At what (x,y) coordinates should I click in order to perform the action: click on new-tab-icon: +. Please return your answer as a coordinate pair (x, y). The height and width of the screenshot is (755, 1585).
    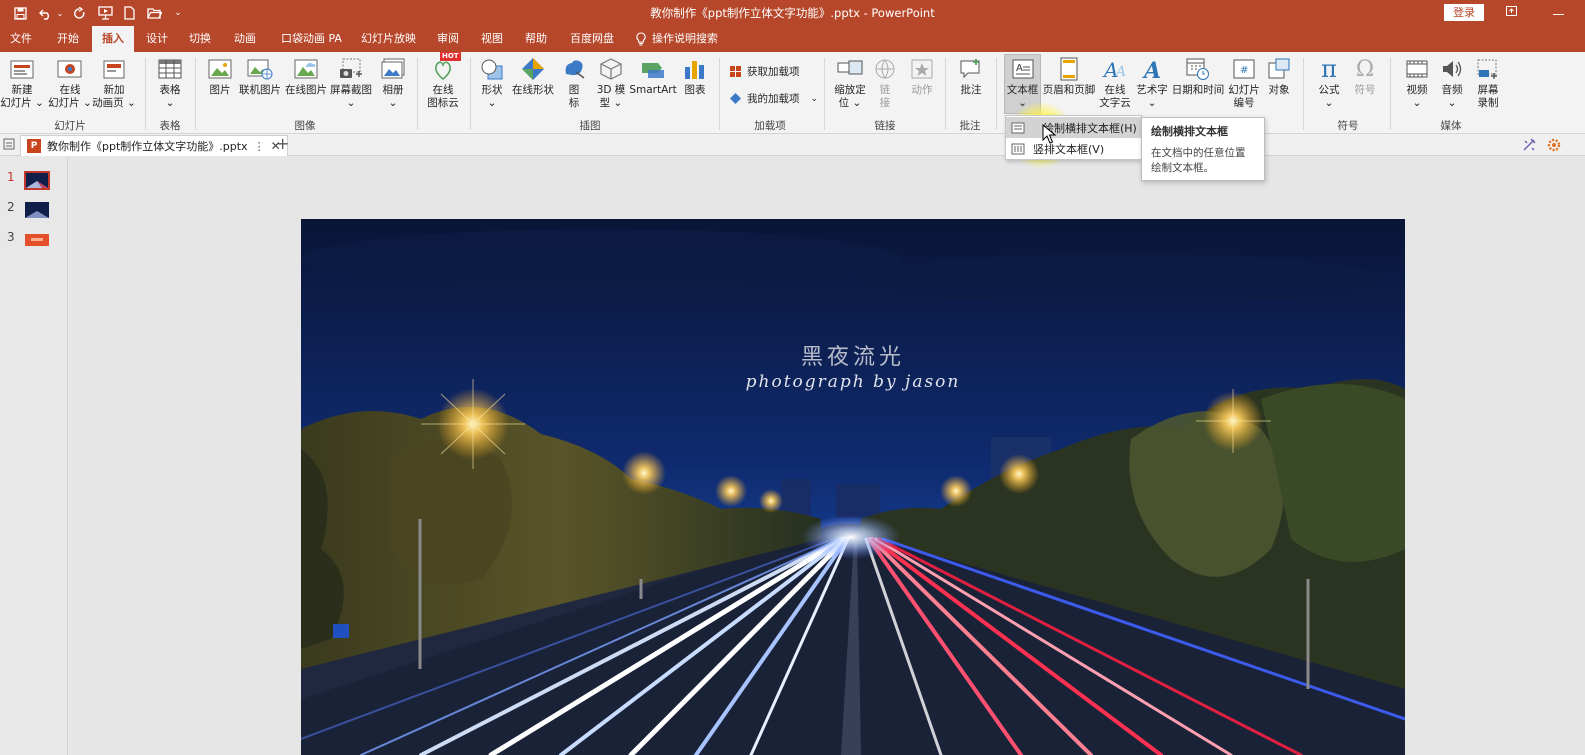
    Looking at the image, I should click on (282, 144).